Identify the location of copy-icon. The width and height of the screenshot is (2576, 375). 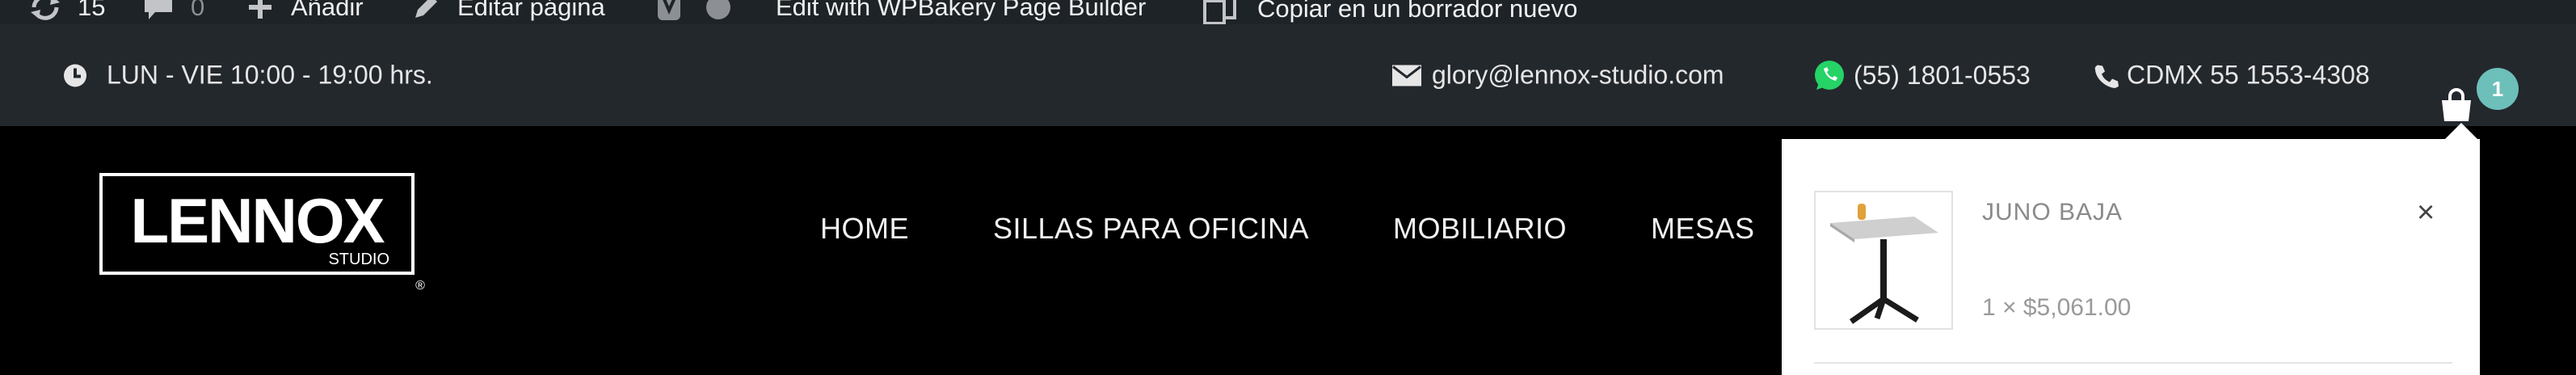
(1219, 12).